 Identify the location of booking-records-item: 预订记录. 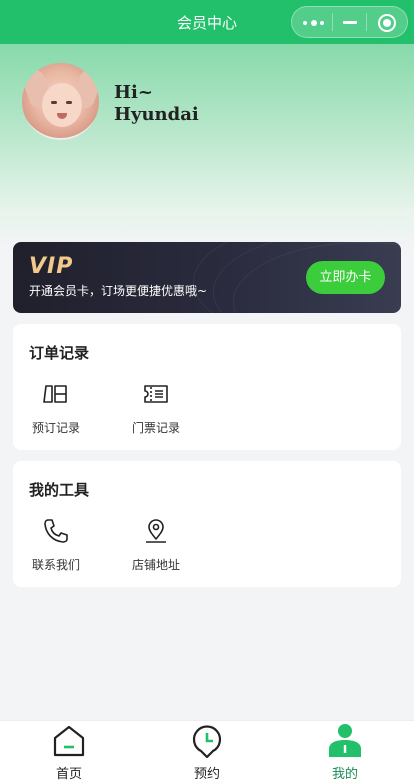
(56, 408).